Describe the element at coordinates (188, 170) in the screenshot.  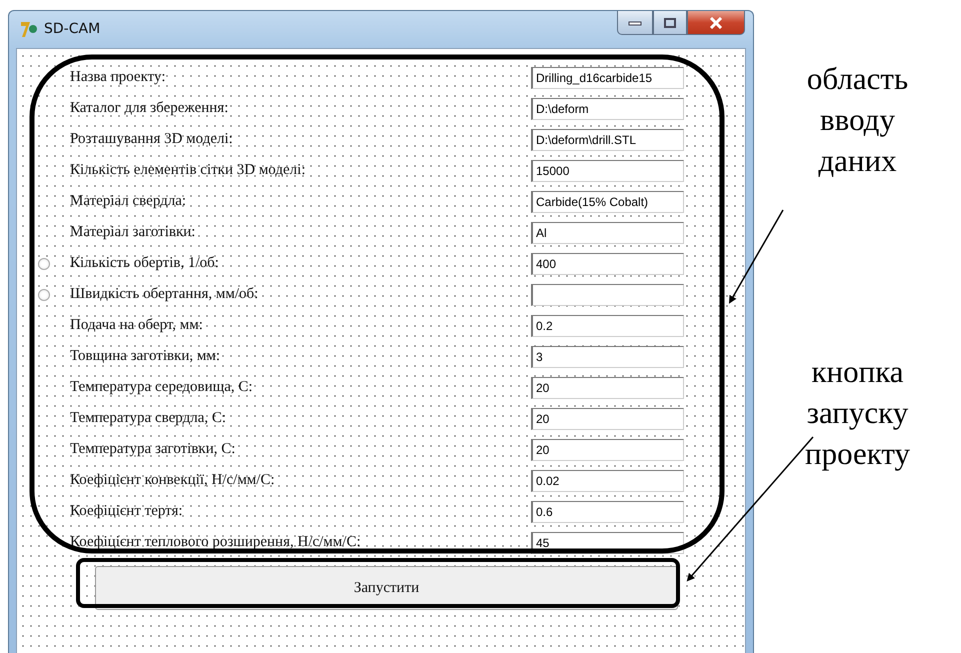
I see `field-label: Кількість елементів сітки 3D моделі:` at that location.